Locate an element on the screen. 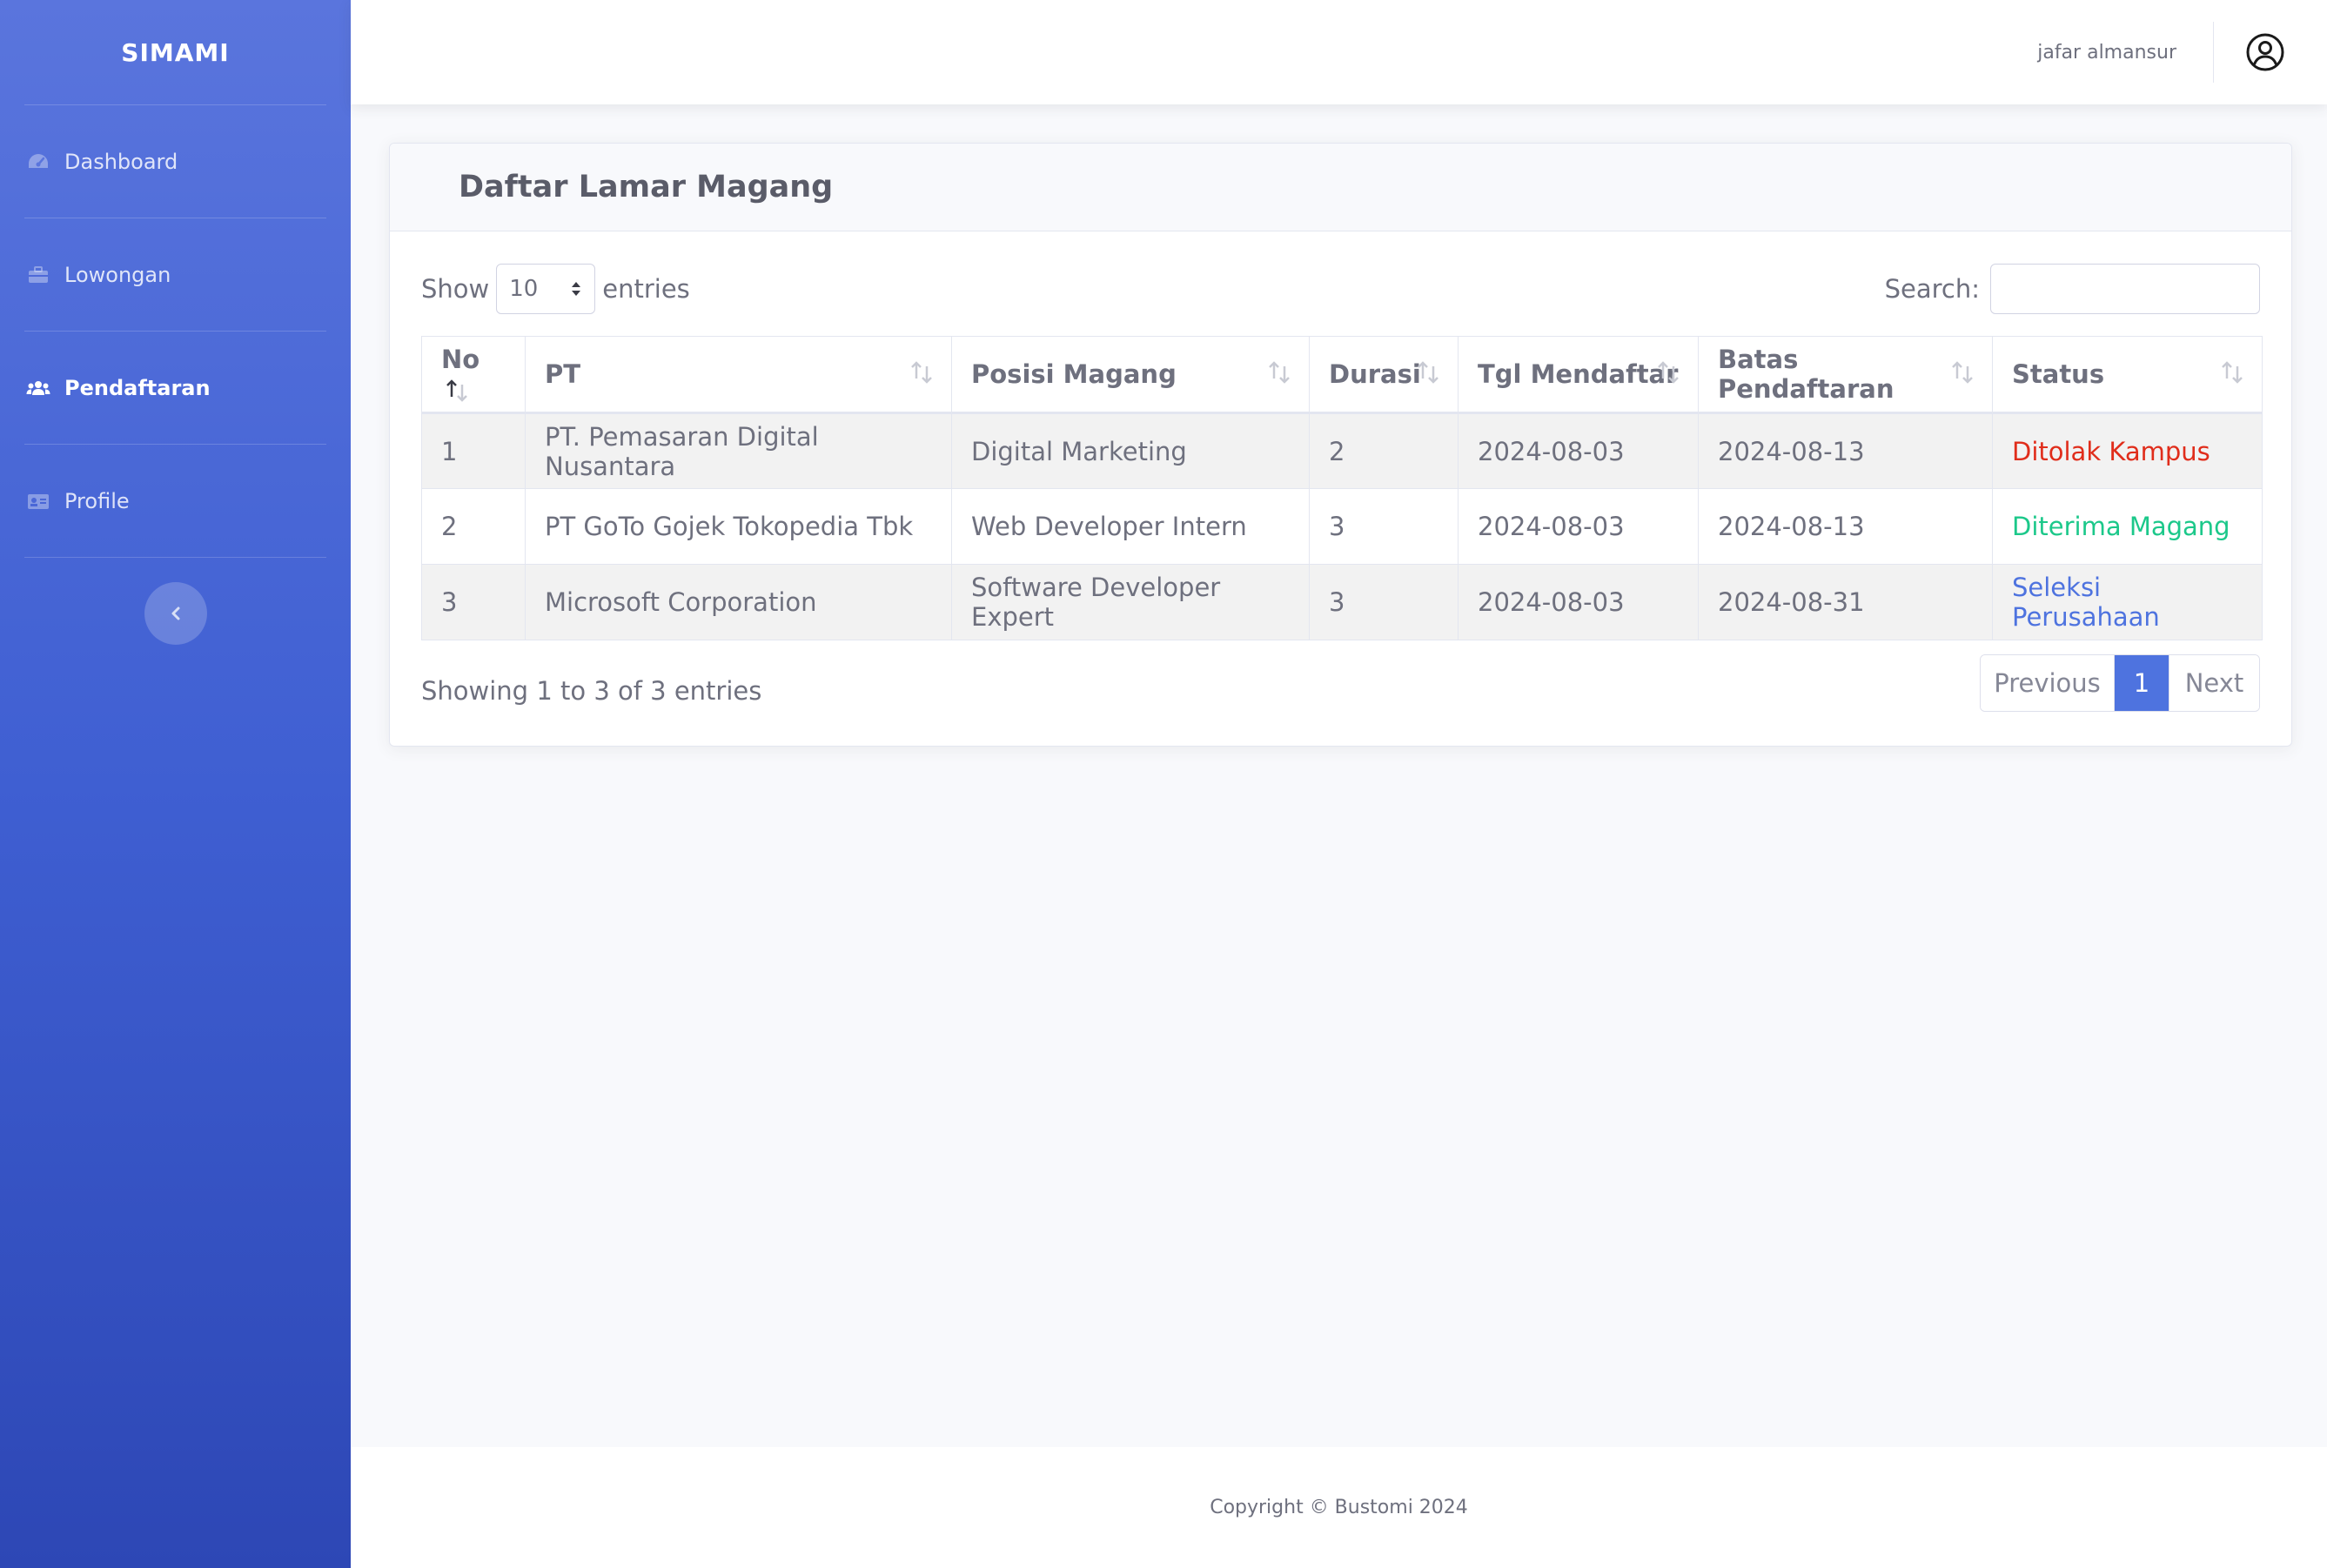 Image resolution: width=2327 pixels, height=1568 pixels. column-header-no: No is located at coordinates (473, 375).